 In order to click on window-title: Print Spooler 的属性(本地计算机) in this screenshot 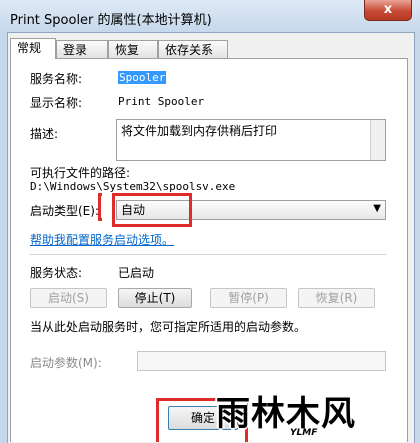, I will do `click(111, 20)`.